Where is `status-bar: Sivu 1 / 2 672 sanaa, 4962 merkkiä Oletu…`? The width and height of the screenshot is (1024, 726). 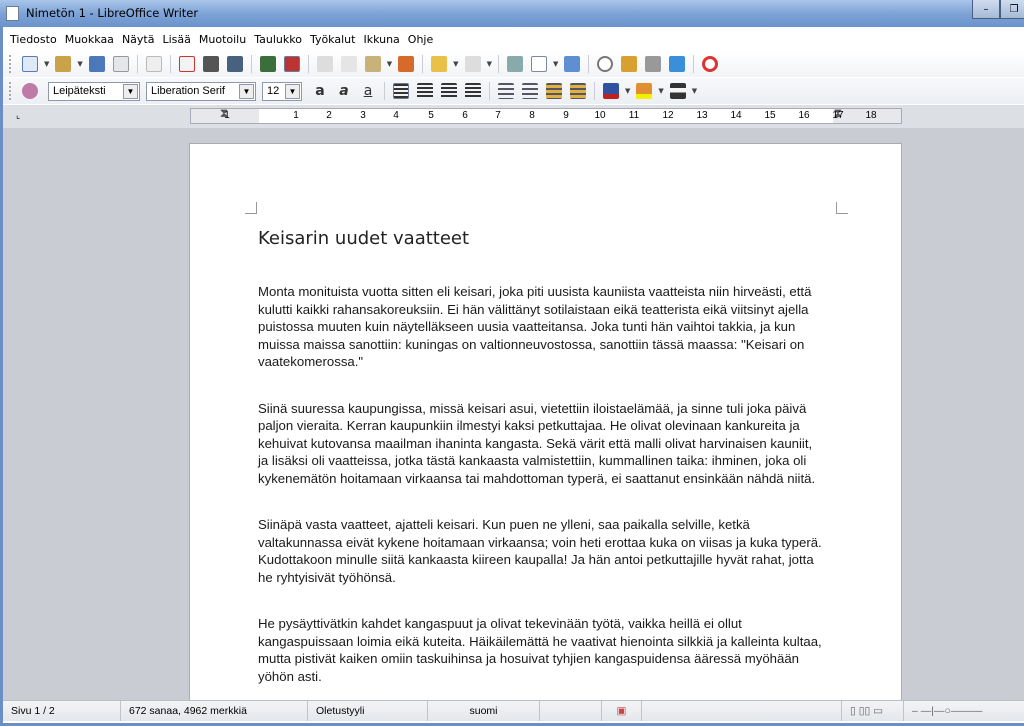 status-bar: Sivu 1 / 2 672 sanaa, 4962 merkkiä Oletu… is located at coordinates (513, 710).